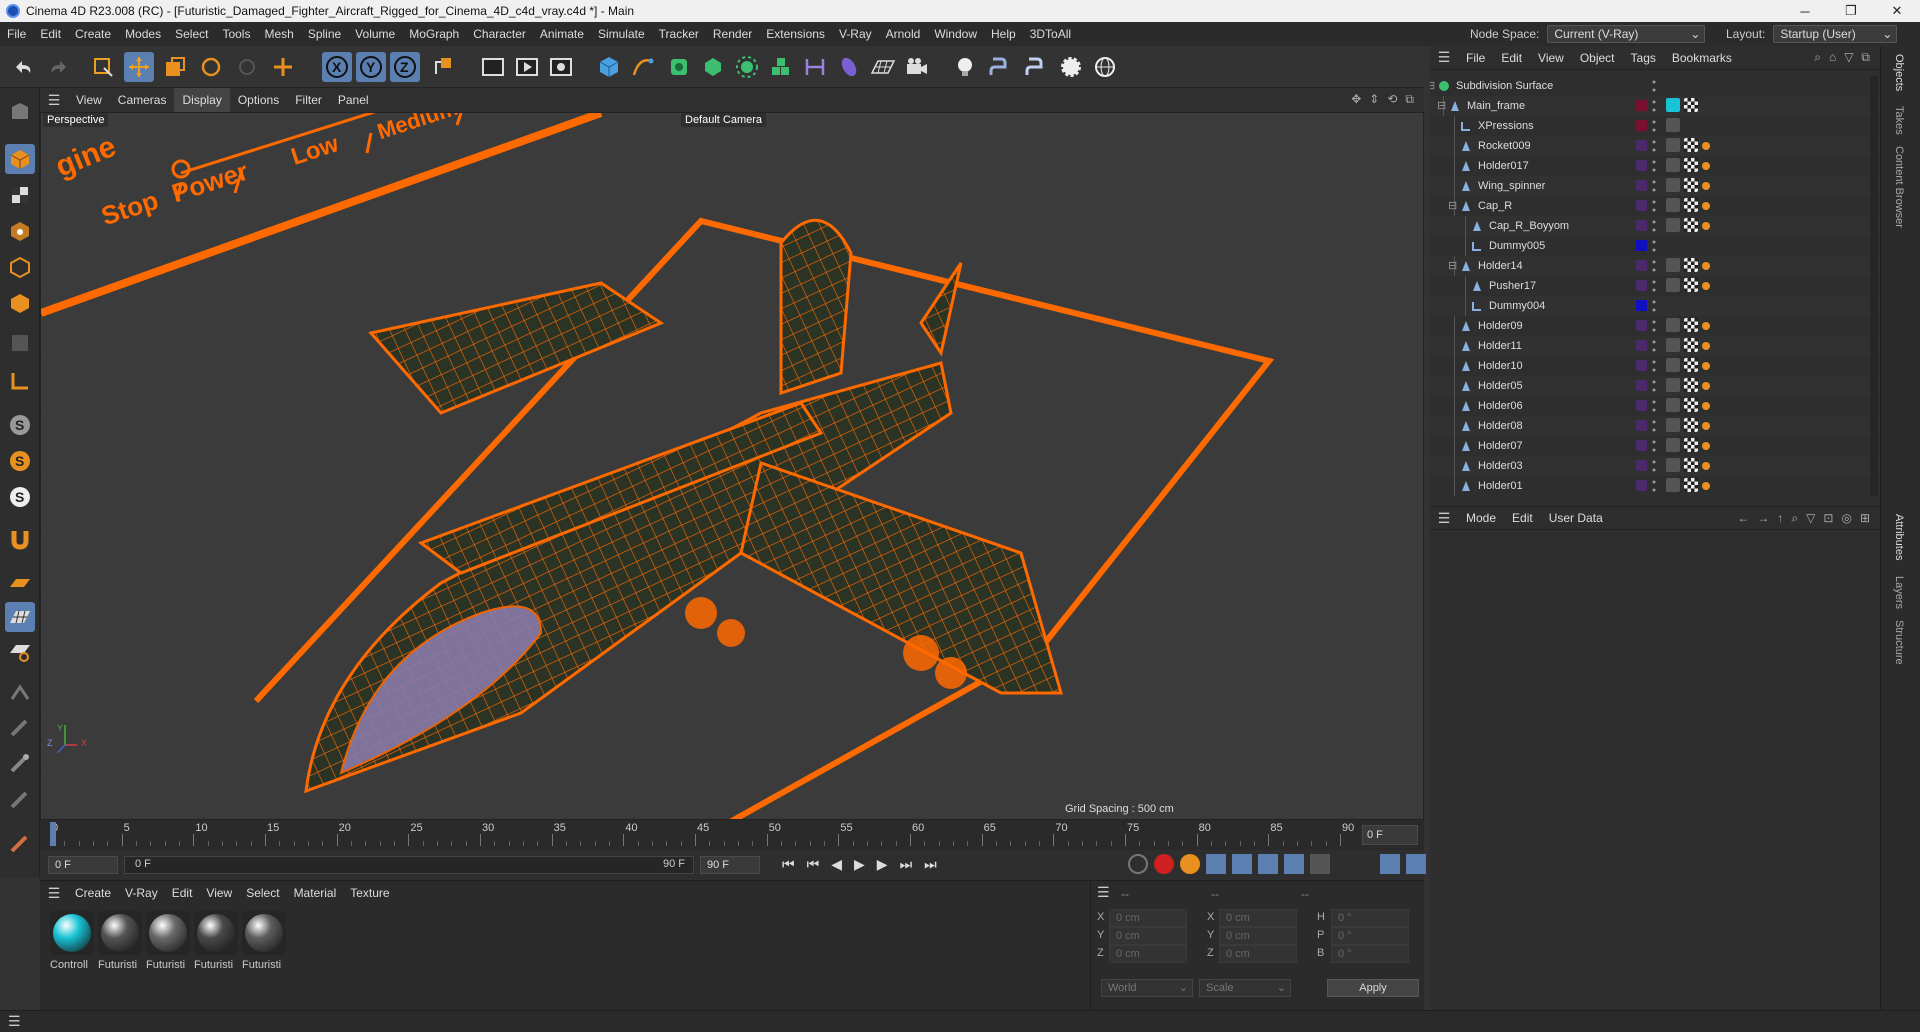 The image size is (1920, 1032). What do you see at coordinates (1148, 954) in the screenshot?
I see `coord-value-field: 0 cm` at bounding box center [1148, 954].